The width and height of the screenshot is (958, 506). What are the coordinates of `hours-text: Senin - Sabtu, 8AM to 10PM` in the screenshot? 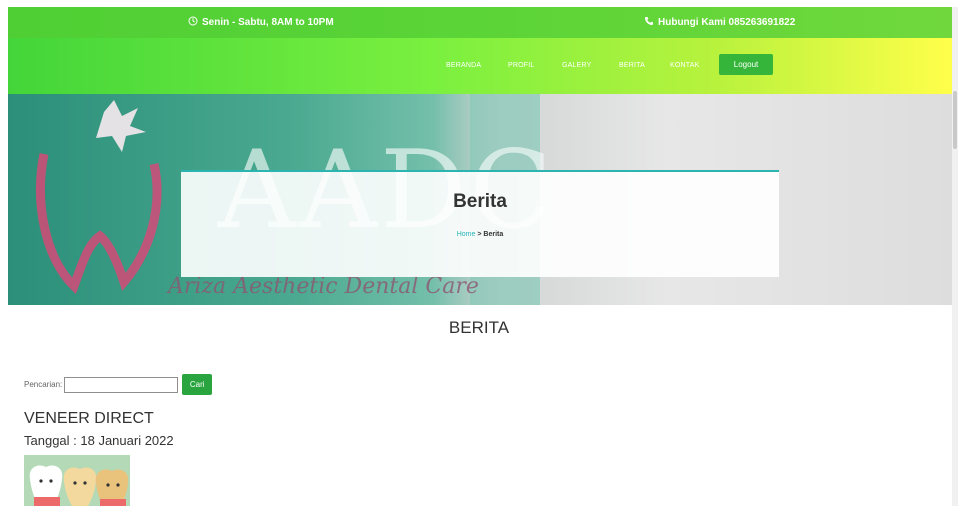 It's located at (268, 22).